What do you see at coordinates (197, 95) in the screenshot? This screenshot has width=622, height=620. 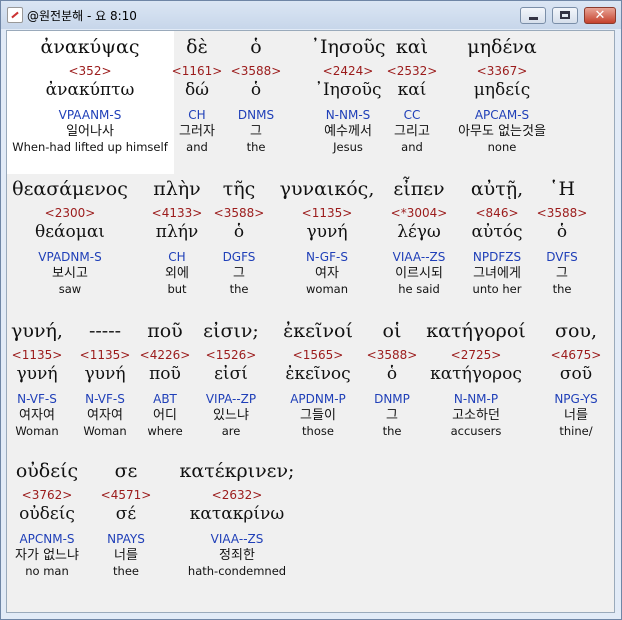 I see `word-token: δὲ <1161> δώ CH 그러자 and` at bounding box center [197, 95].